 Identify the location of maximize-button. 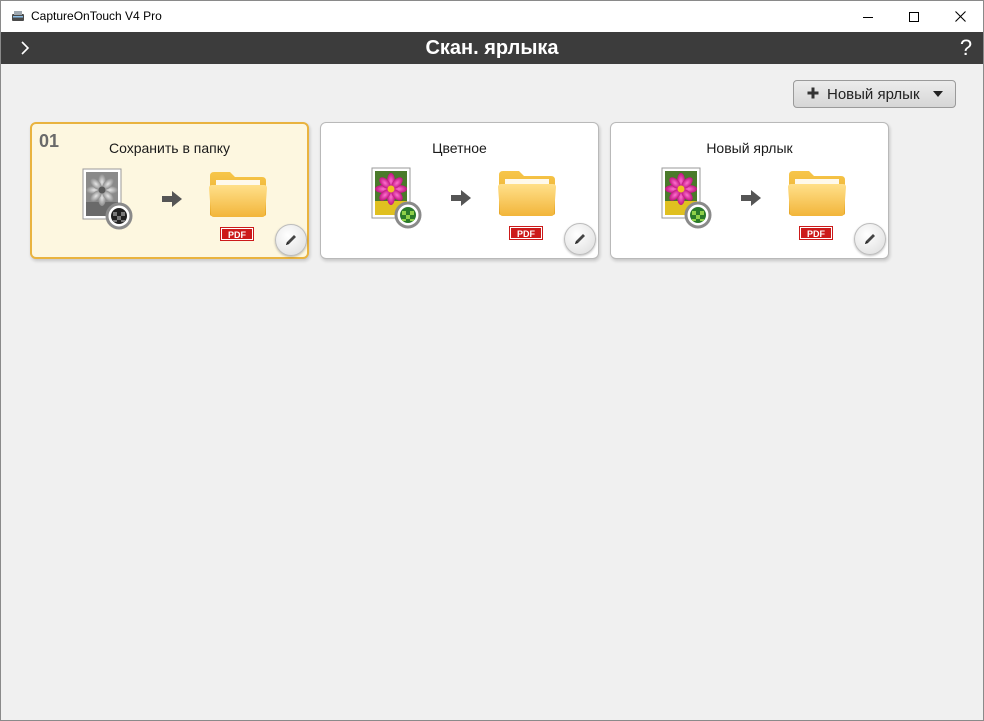
(914, 16).